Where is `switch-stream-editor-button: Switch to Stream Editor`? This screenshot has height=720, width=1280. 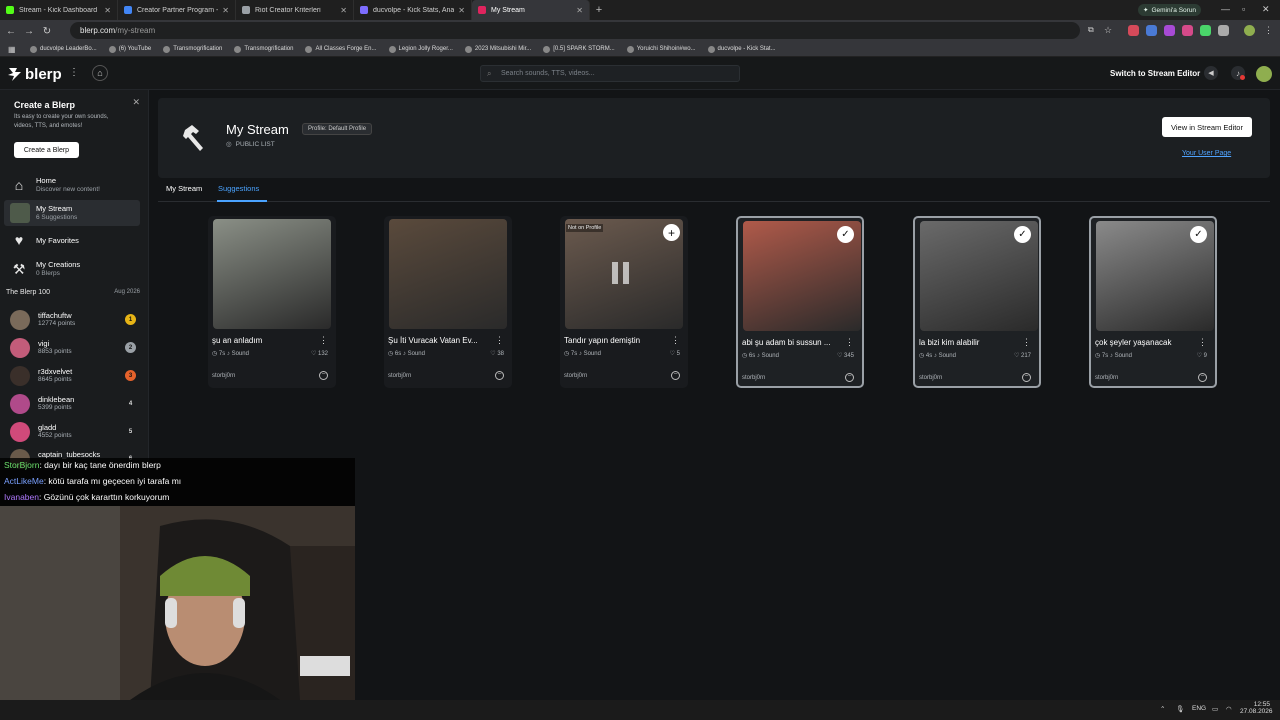
switch-stream-editor-button: Switch to Stream Editor is located at coordinates (1155, 73).